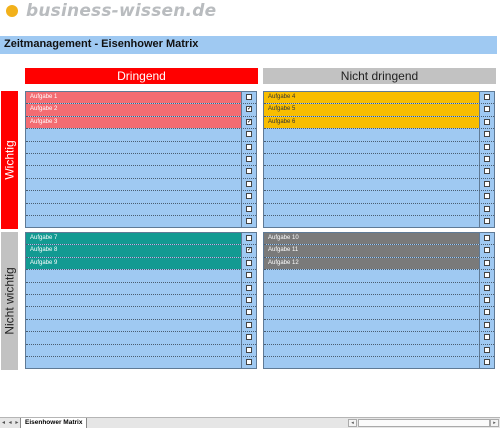 This screenshot has width=500, height=428. I want to click on task-cell: Aufgabe 10, so click(371, 239).